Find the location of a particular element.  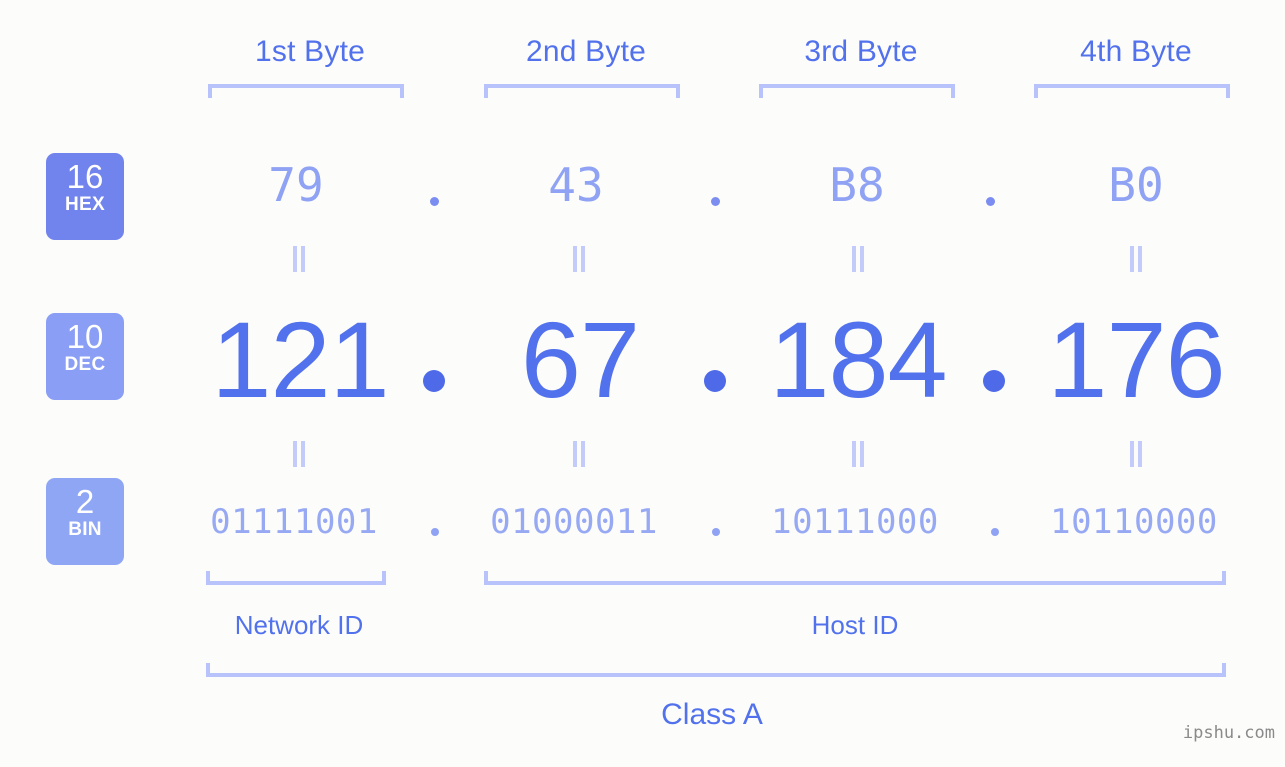

byte-header-1: 1st Byte is located at coordinates (310, 51).